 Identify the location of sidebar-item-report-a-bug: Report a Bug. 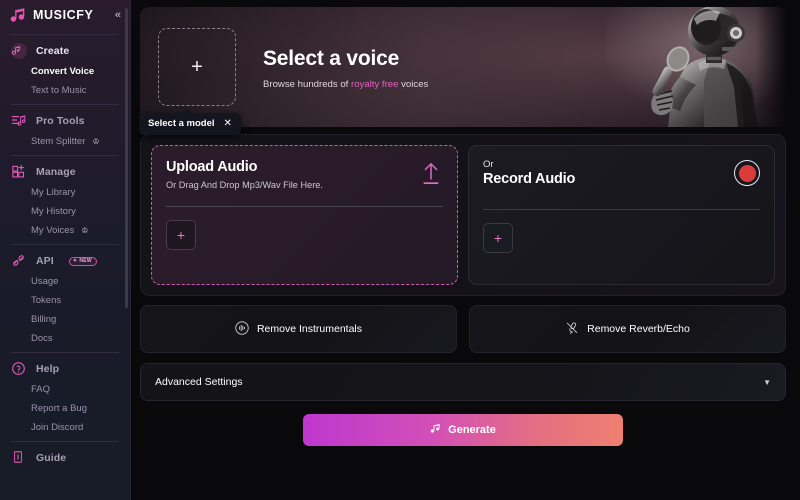
(65, 408).